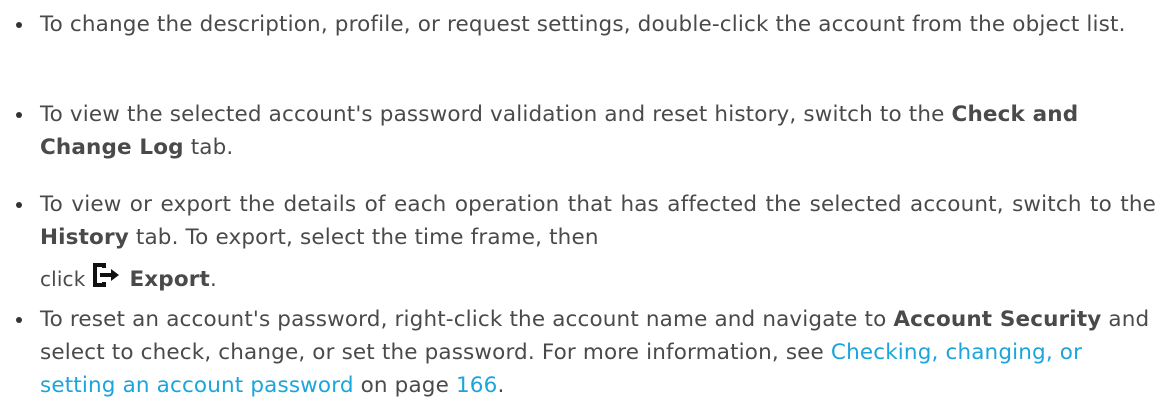  Describe the element at coordinates (208, 147) in the screenshot. I see `list-item-text: tab.` at that location.